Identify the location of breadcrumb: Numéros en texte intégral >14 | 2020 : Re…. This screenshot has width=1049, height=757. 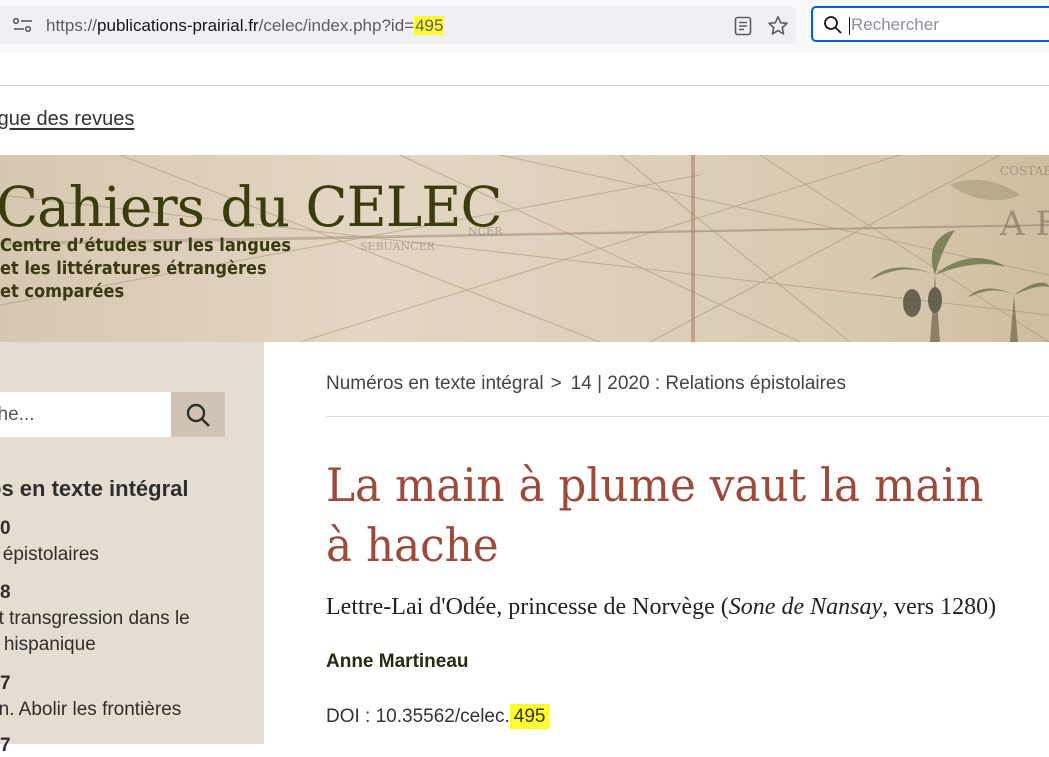
(586, 384).